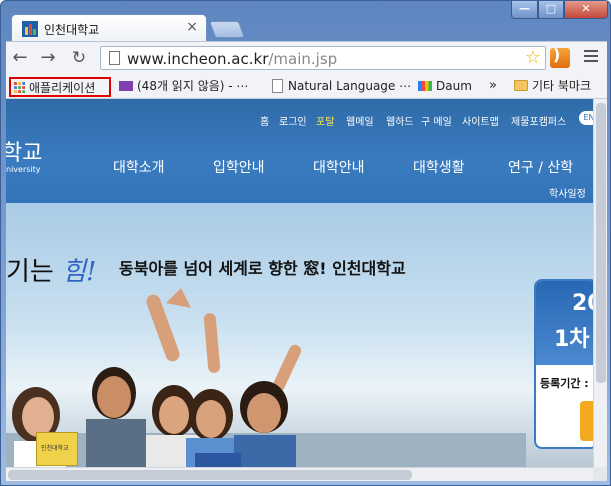  I want to click on bookmark-other-folder: 기타 북마크, so click(552, 87).